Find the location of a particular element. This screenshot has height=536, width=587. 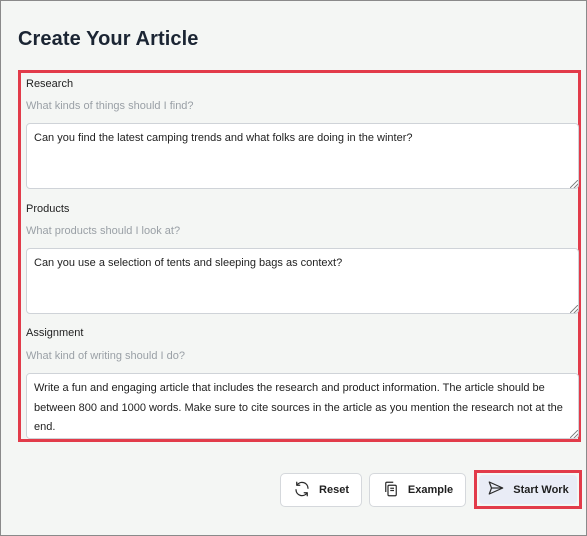

research-hint: What kinds of things should I find? is located at coordinates (110, 106).